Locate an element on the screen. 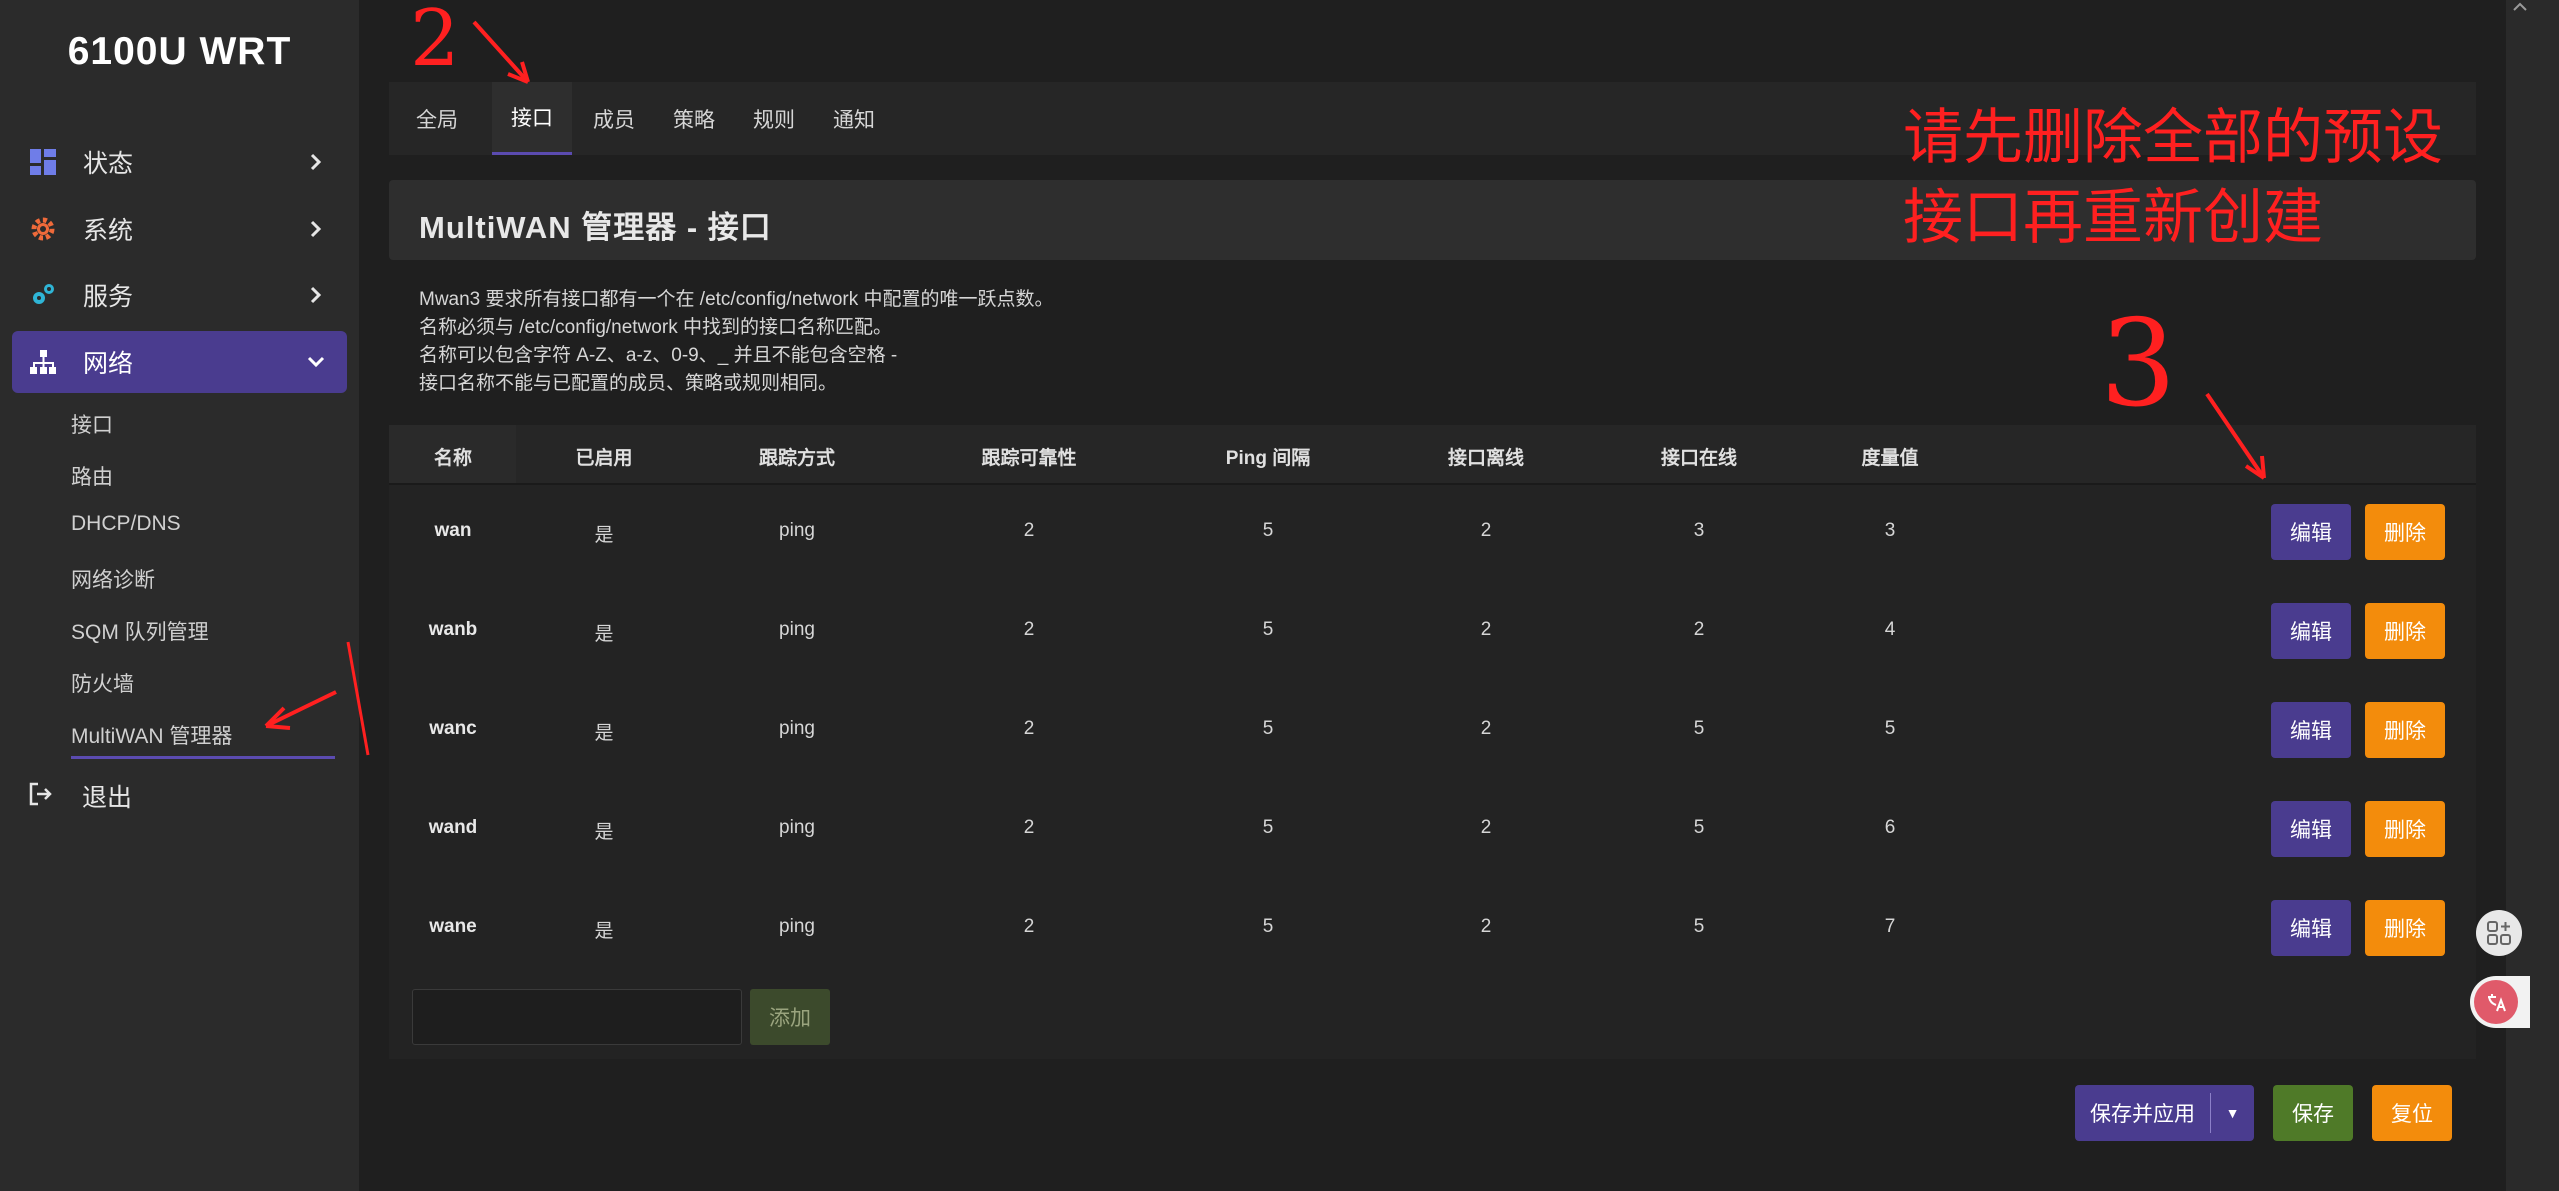 The height and width of the screenshot is (1191, 2559). cell-metric: 3 is located at coordinates (1890, 530).